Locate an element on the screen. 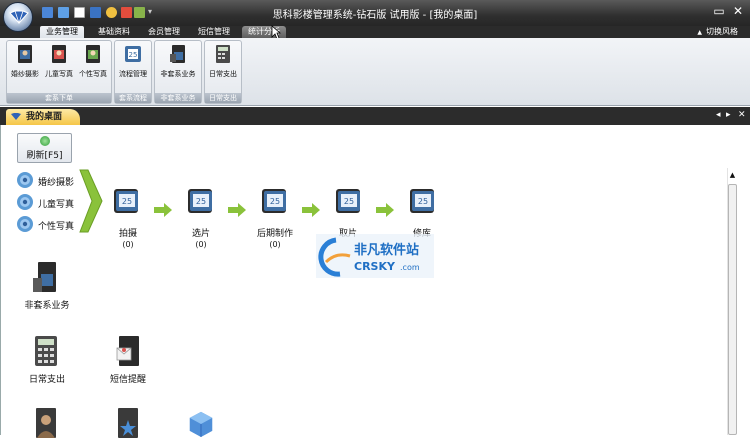 The image size is (750, 443). non-package-business-icon is located at coordinates (177, 54).